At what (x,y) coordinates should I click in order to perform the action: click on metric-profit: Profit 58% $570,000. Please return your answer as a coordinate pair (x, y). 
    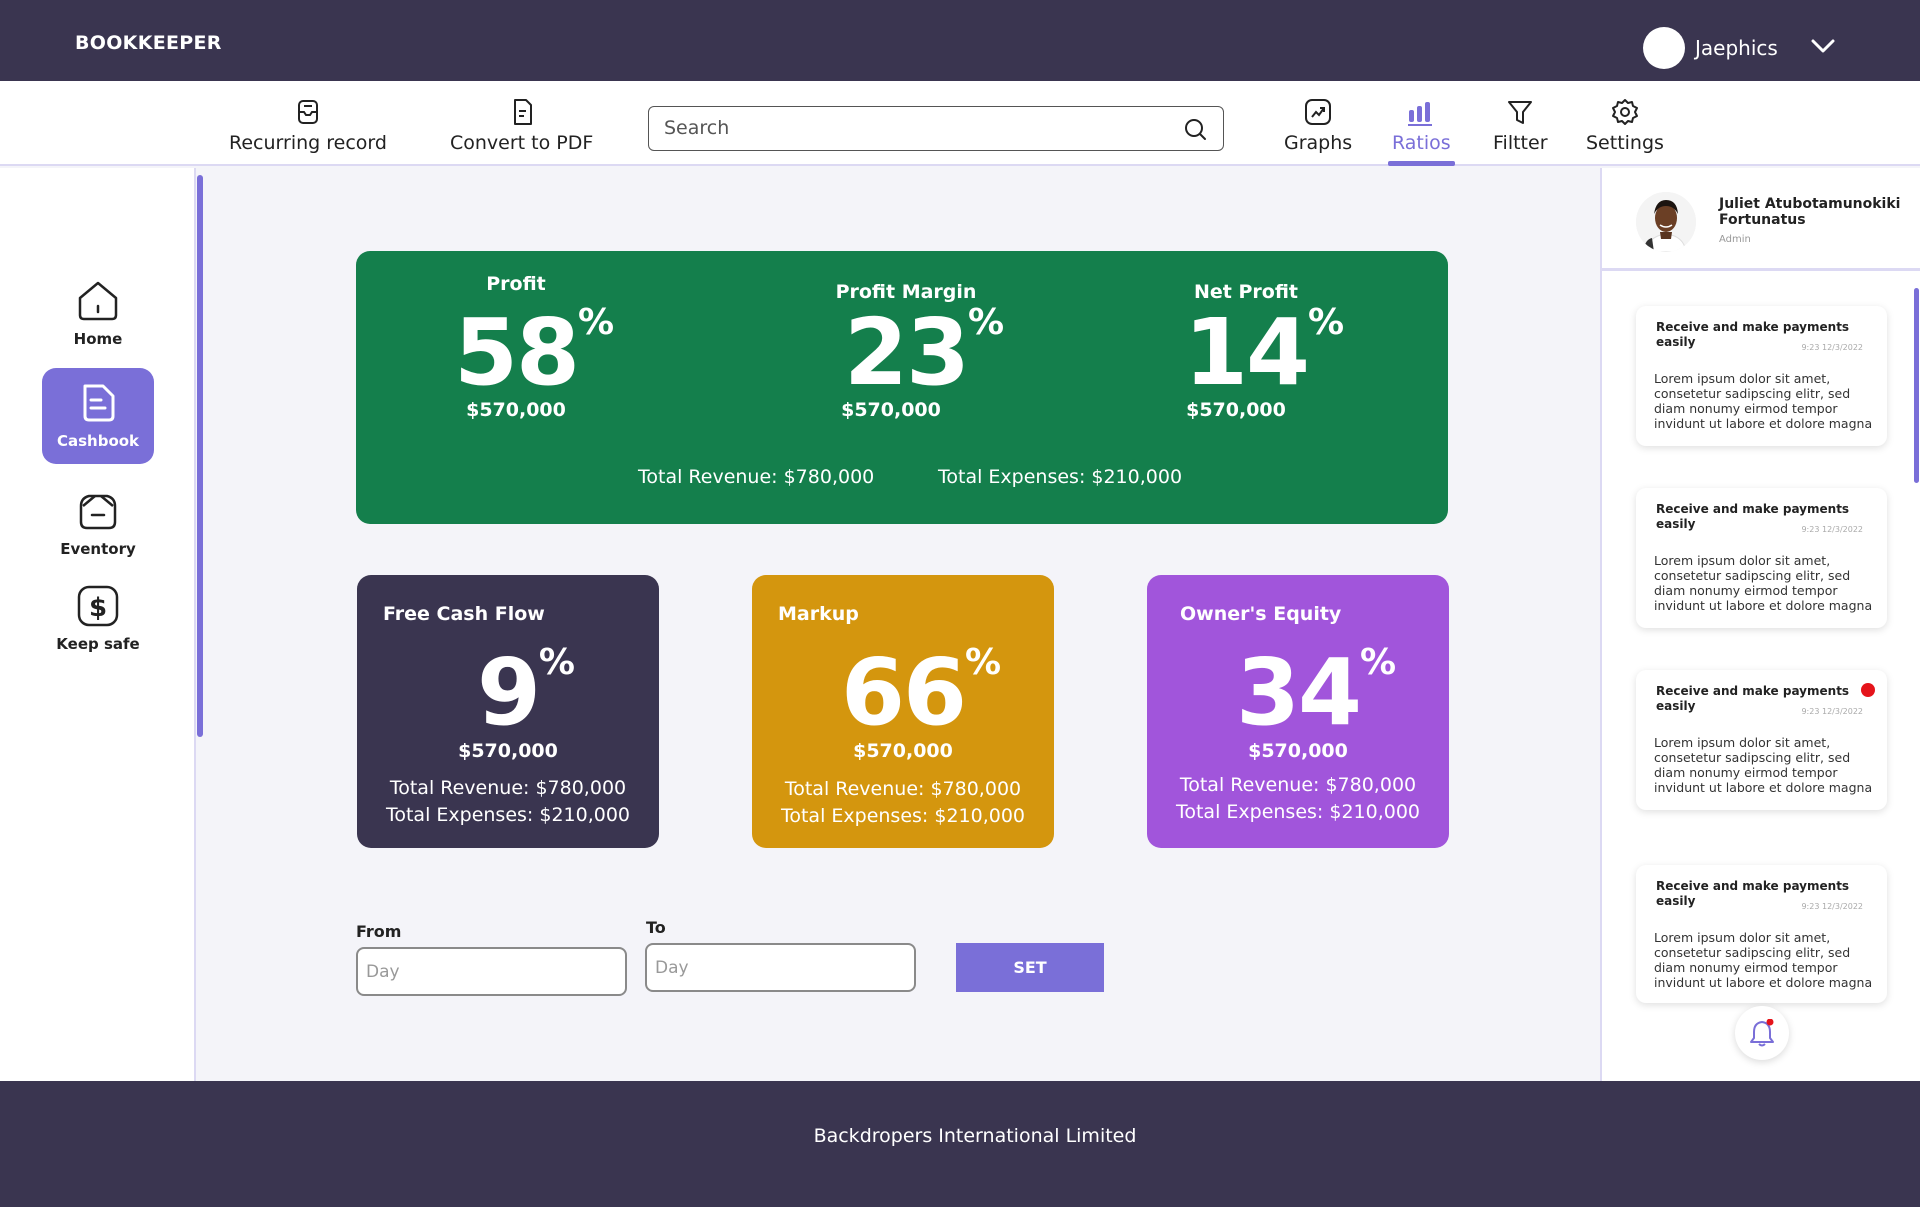
    Looking at the image, I should click on (516, 347).